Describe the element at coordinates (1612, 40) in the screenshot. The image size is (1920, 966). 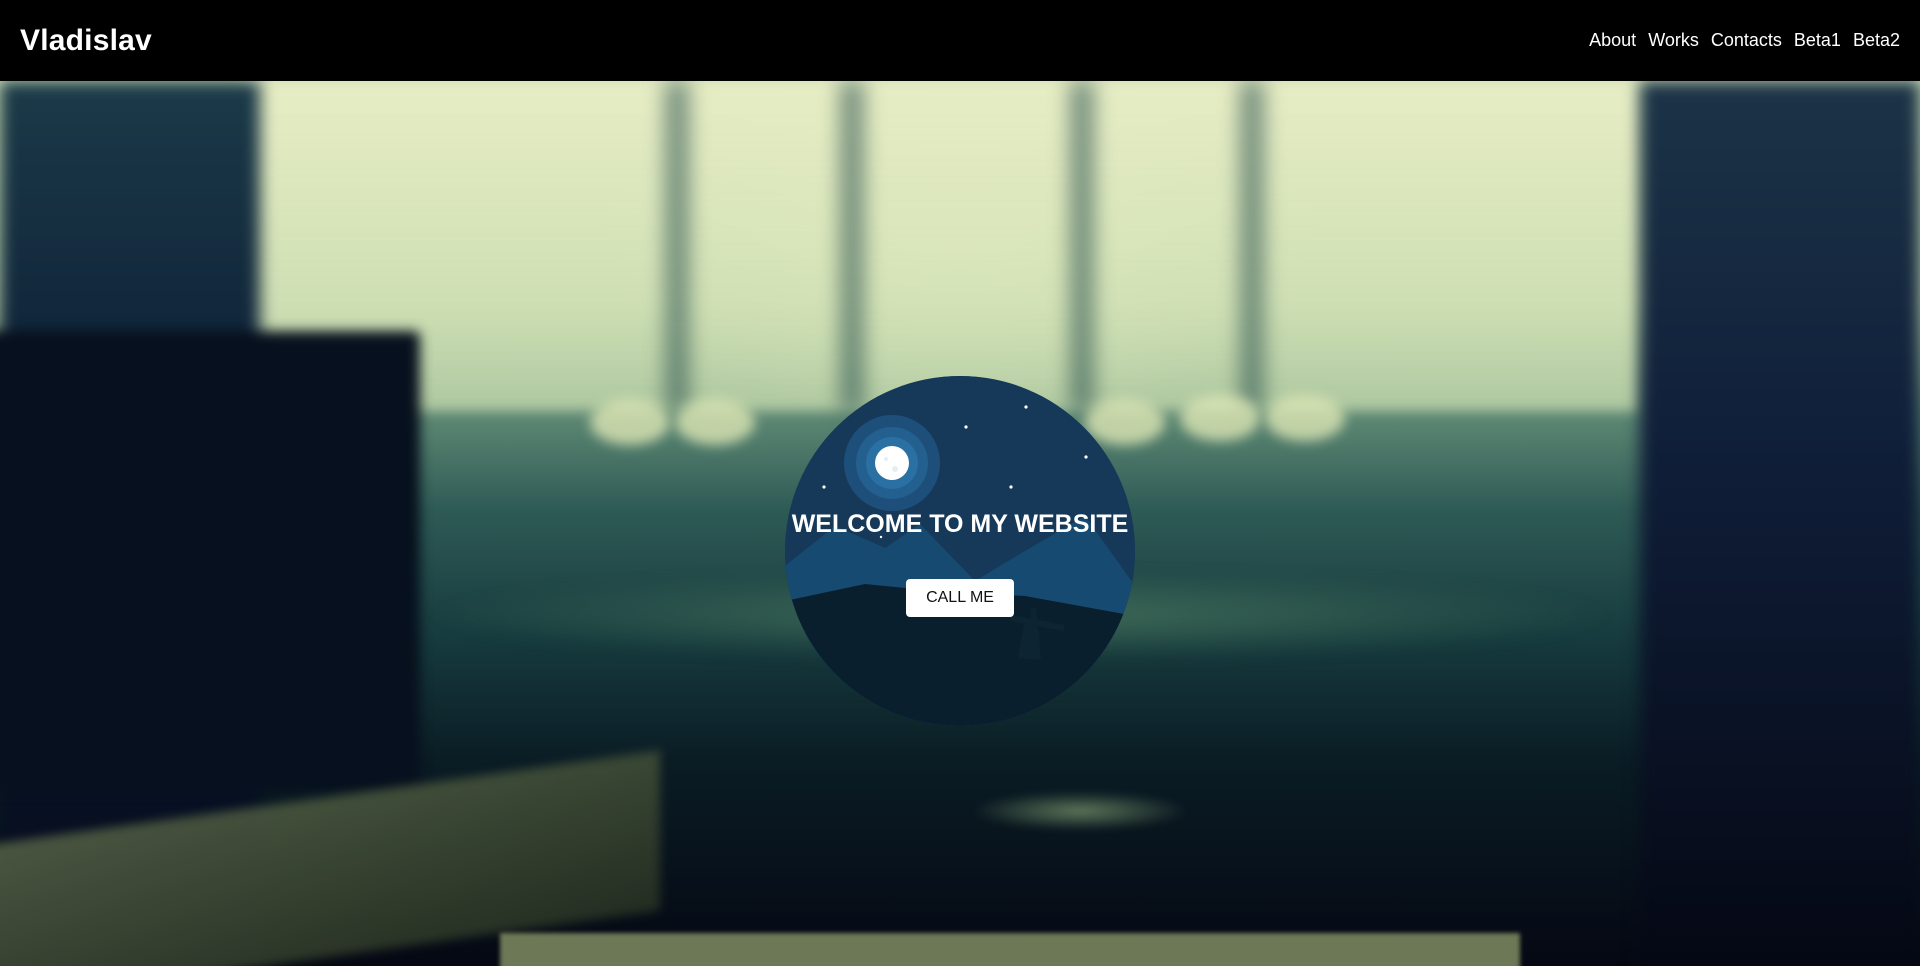
I see `nav-link-about: About` at that location.